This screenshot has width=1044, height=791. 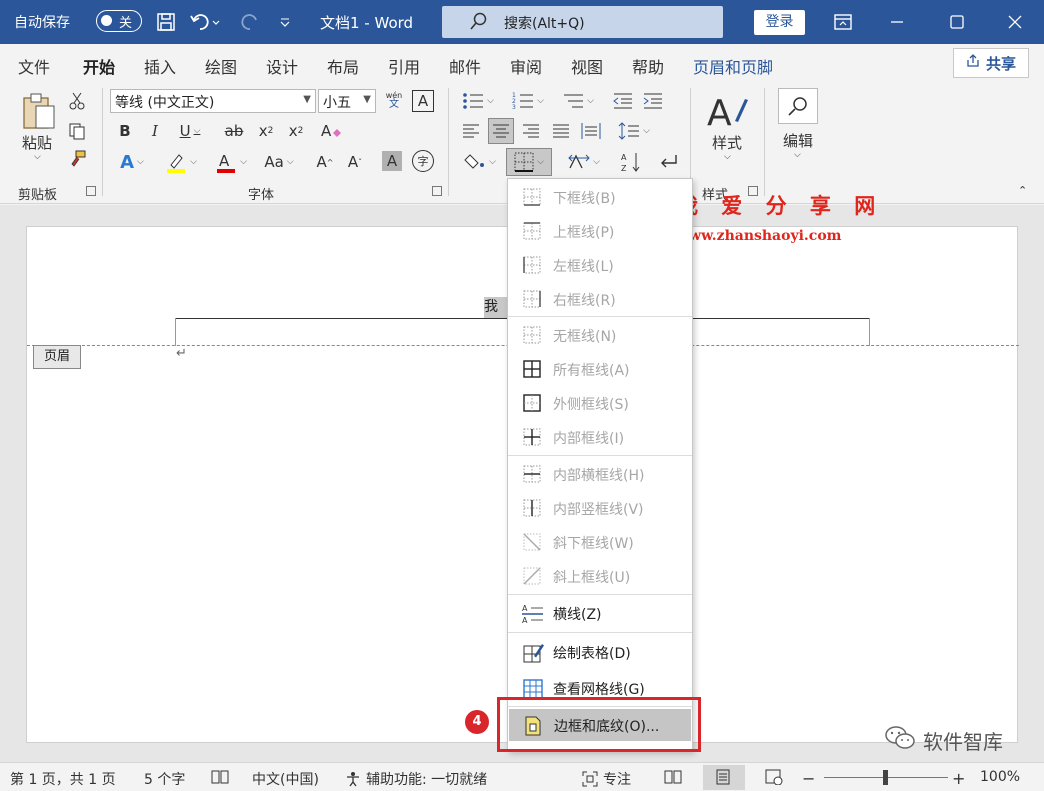 I want to click on clear-formatting-icon: A, so click(x=331, y=131).